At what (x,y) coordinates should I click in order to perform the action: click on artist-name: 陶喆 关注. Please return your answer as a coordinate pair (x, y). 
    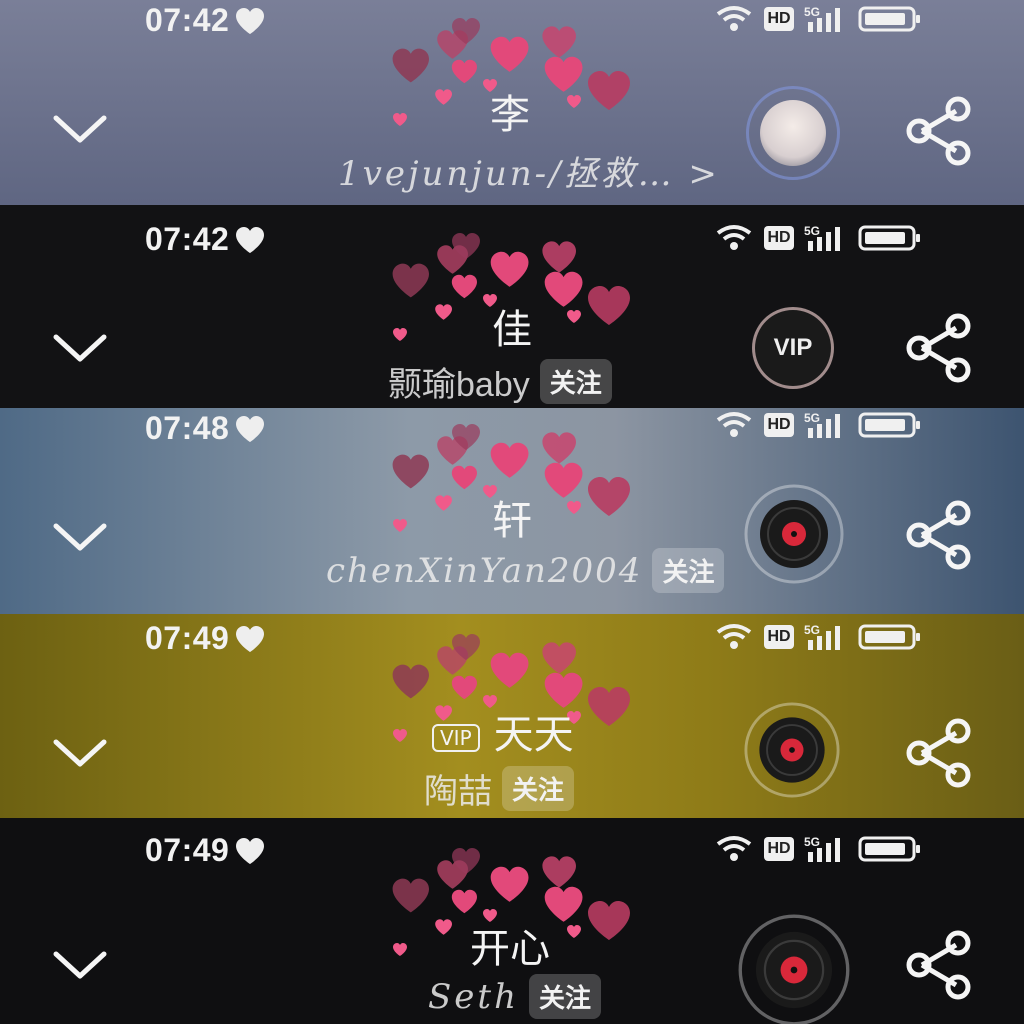
    Looking at the image, I should click on (499, 788).